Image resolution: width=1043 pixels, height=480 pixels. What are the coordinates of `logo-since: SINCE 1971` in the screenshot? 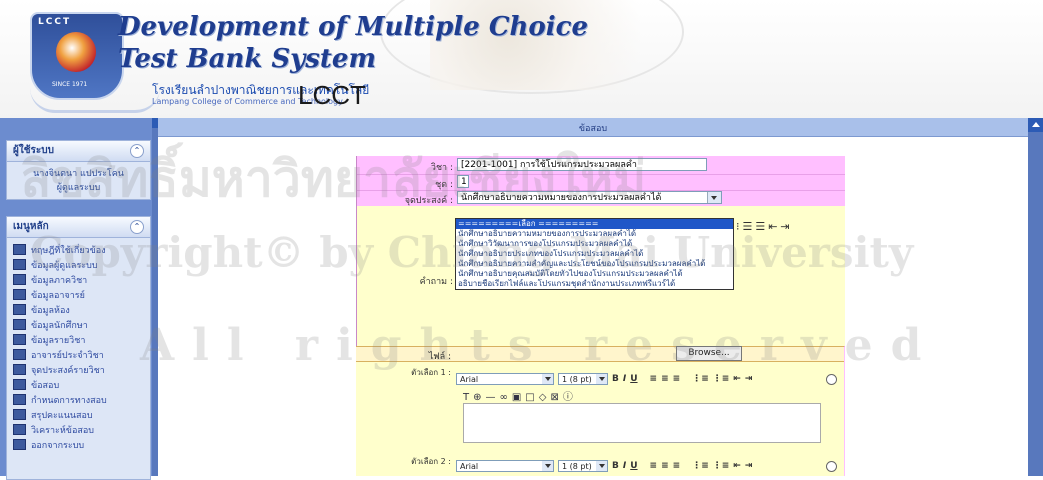 It's located at (70, 84).